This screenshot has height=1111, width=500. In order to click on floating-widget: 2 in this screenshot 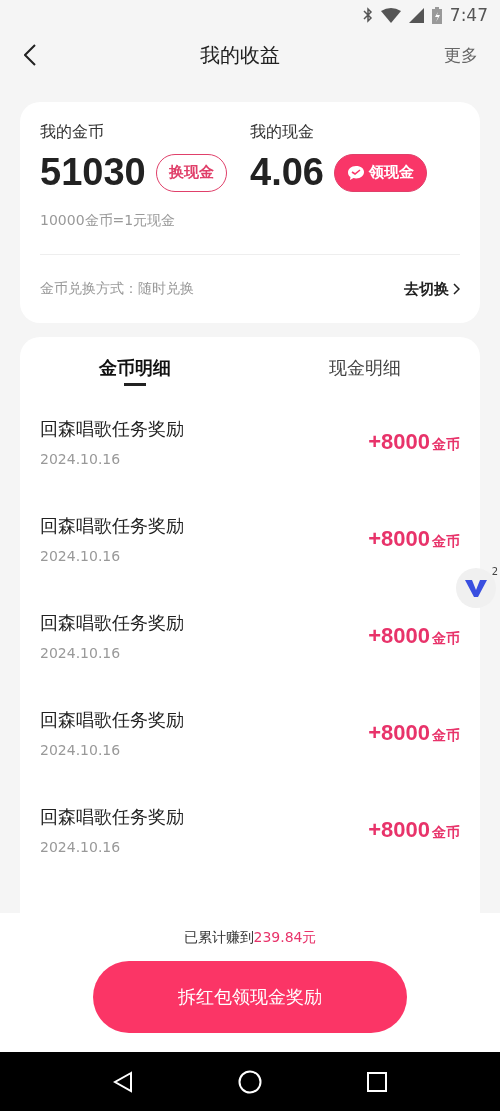, I will do `click(476, 588)`.